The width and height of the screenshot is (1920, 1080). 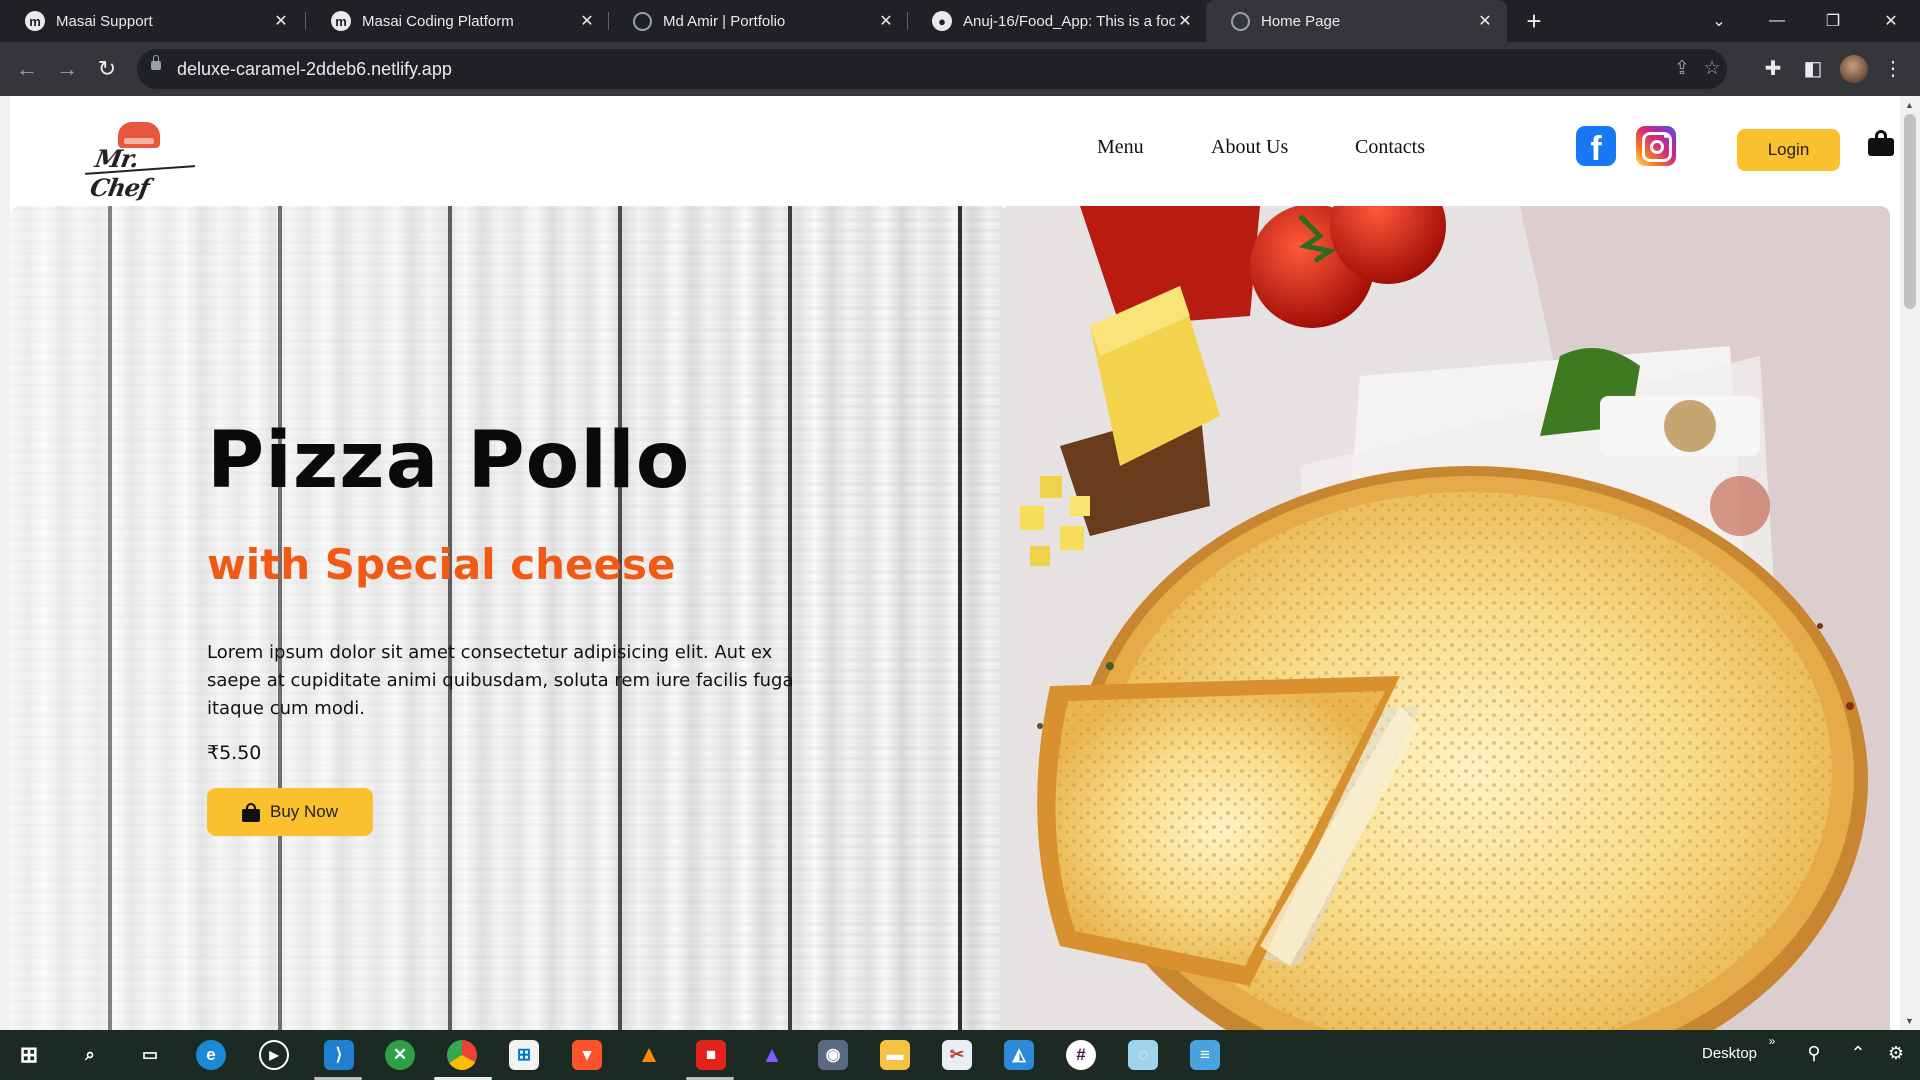 I want to click on photos-icon: ◭, so click(x=1019, y=1055).